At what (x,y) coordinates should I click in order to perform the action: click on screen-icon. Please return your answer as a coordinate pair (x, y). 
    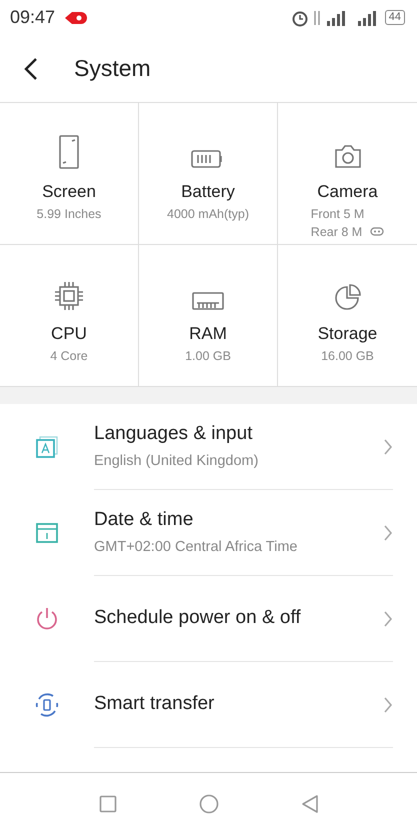
    Looking at the image, I should click on (69, 152).